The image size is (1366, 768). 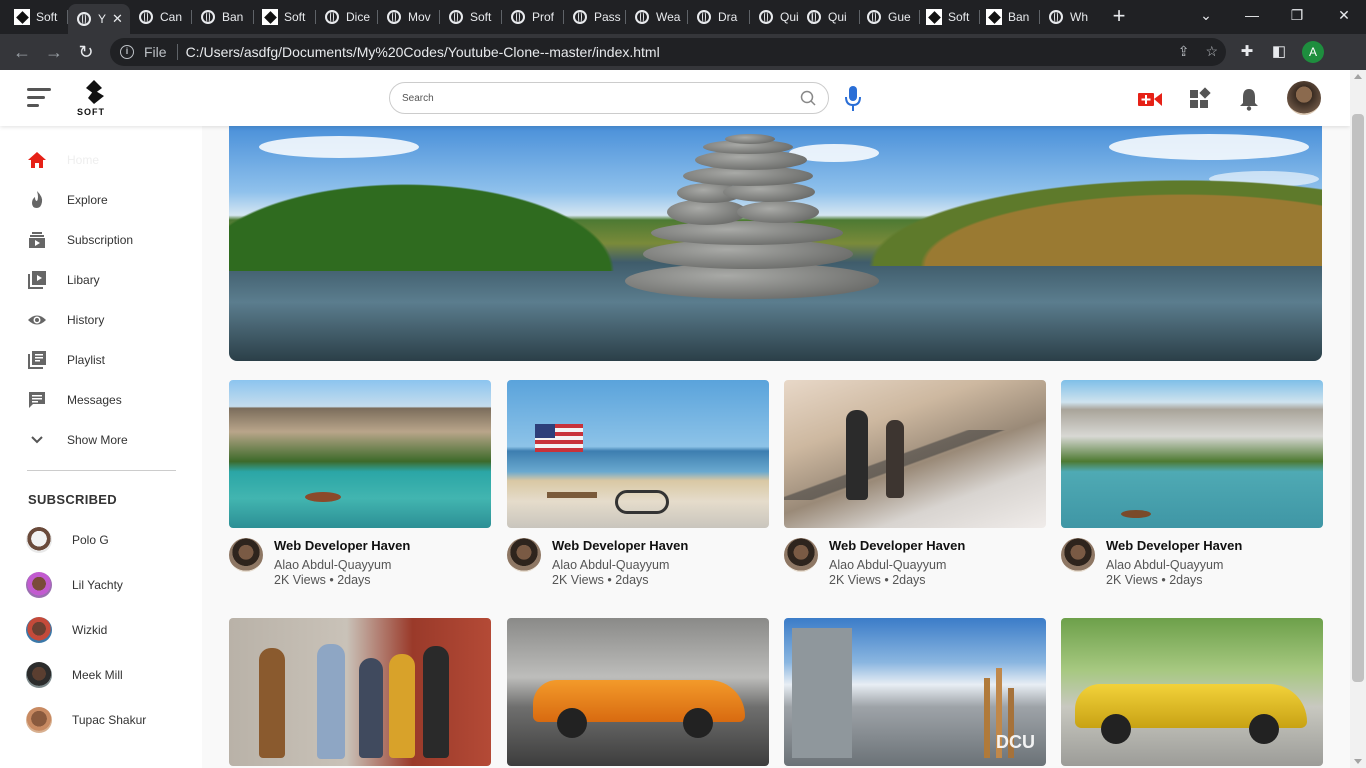 I want to click on reload-icon: ↻, so click(x=86, y=52).